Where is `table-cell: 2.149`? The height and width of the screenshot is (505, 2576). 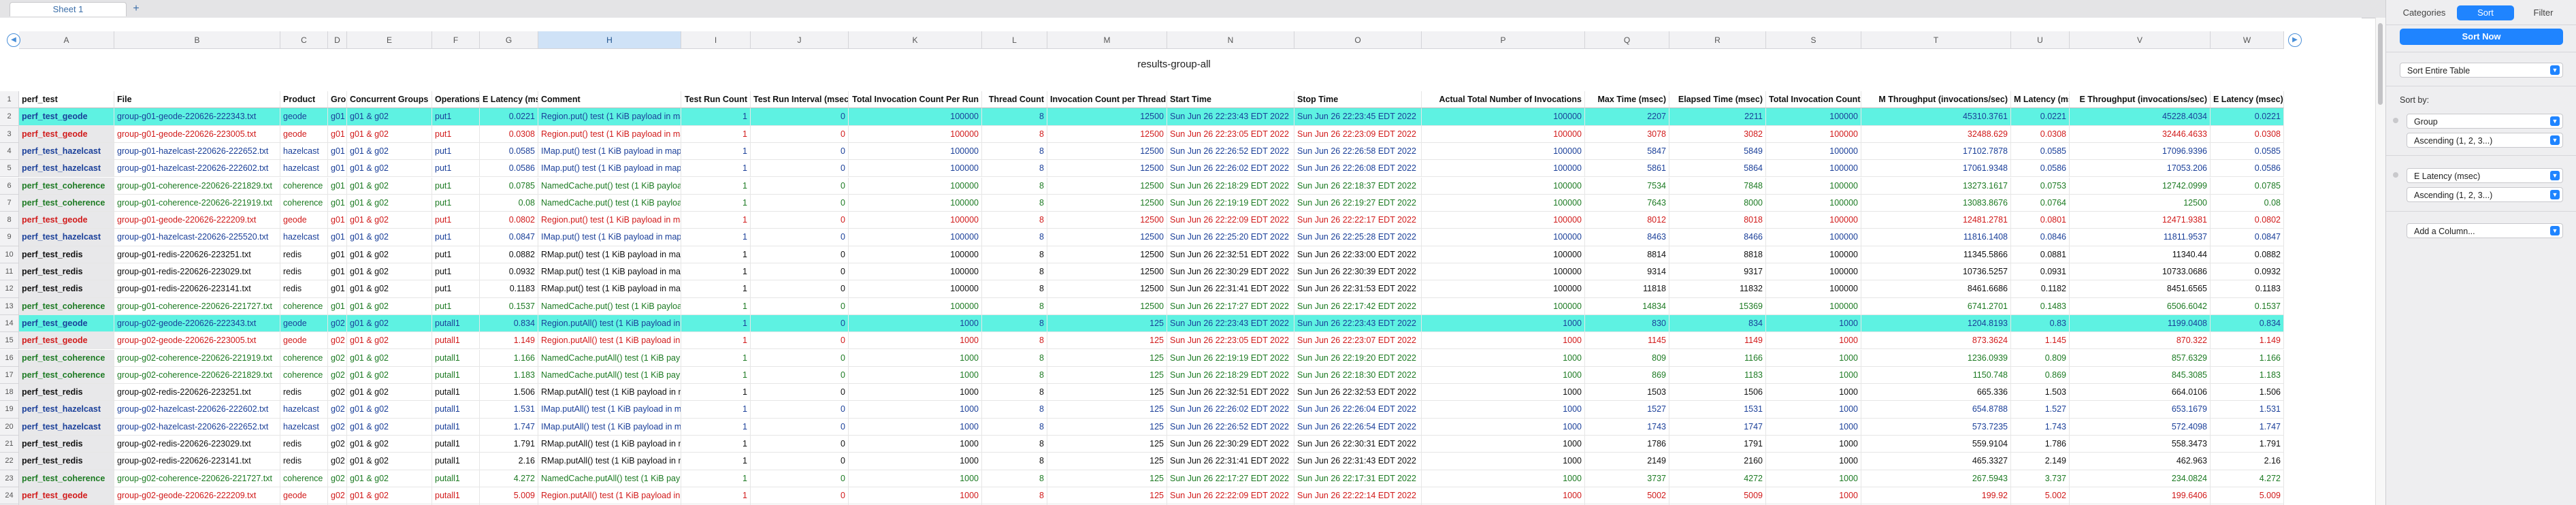 table-cell: 2.149 is located at coordinates (2040, 461).